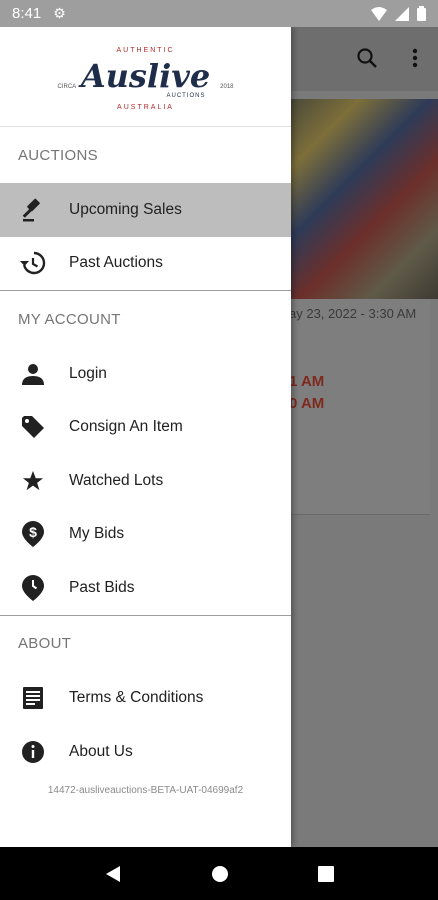 This screenshot has height=900, width=438. I want to click on tag-icon, so click(33, 427).